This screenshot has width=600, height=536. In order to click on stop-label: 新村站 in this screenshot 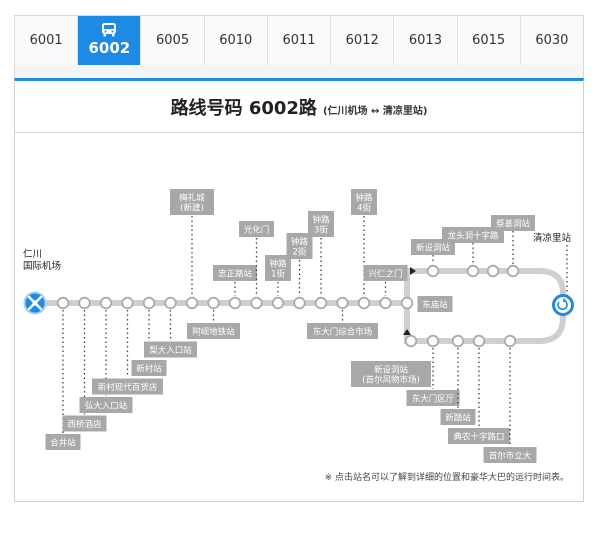, I will do `click(149, 368)`.